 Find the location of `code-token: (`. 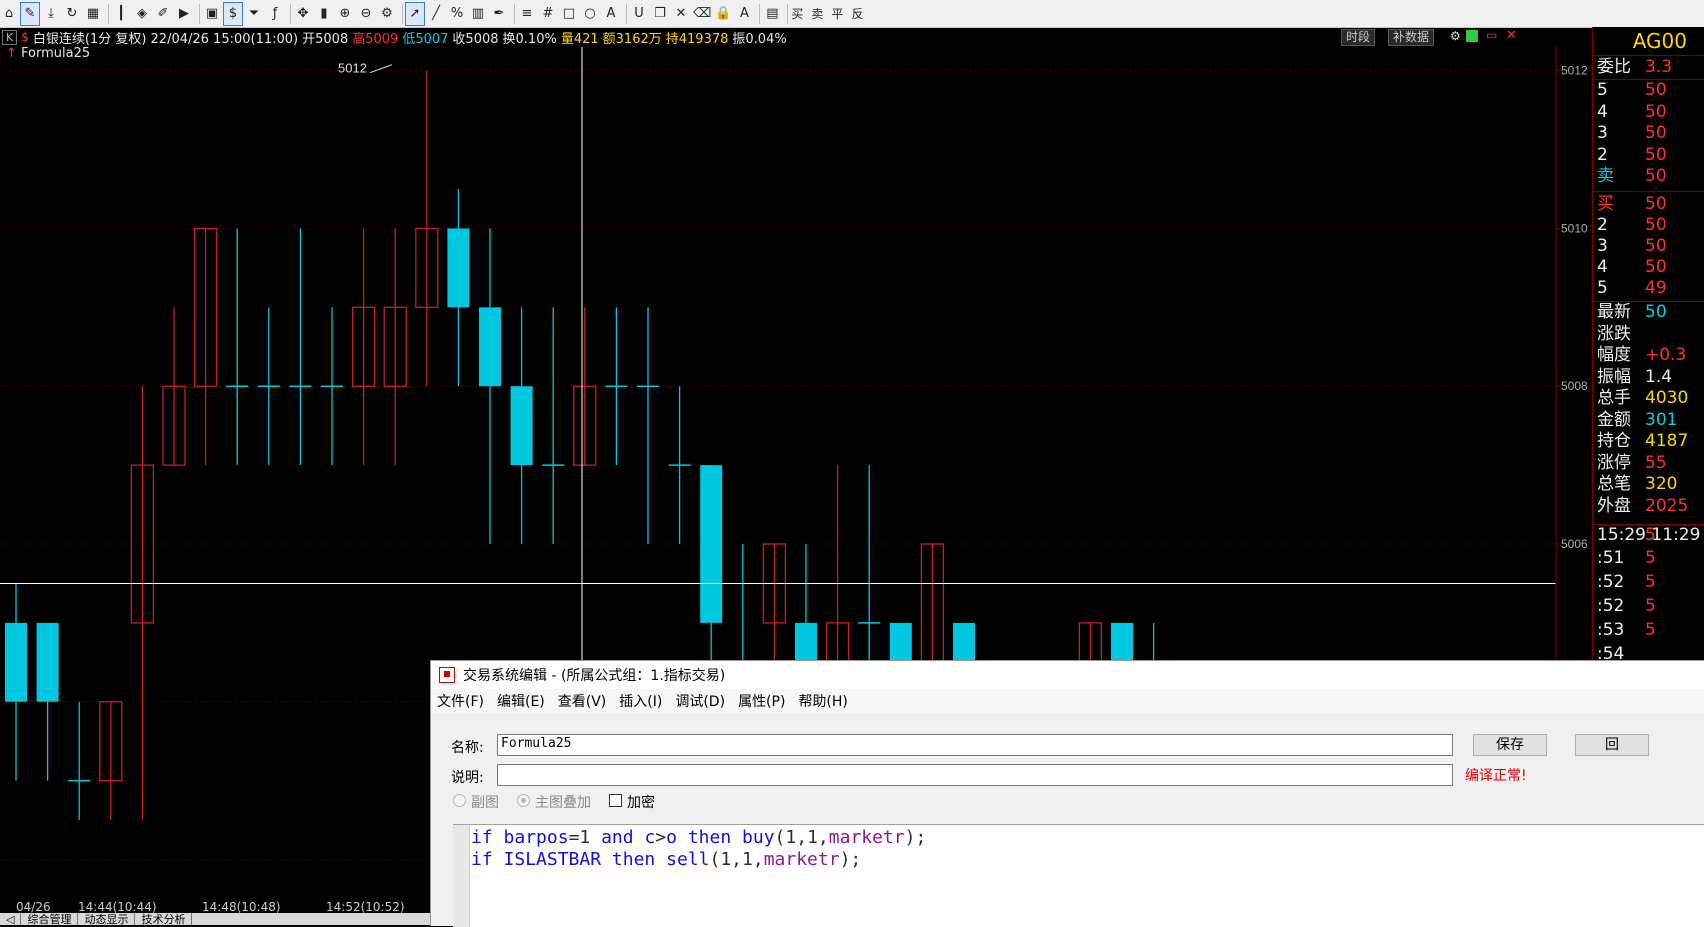

code-token: ( is located at coordinates (780, 837).